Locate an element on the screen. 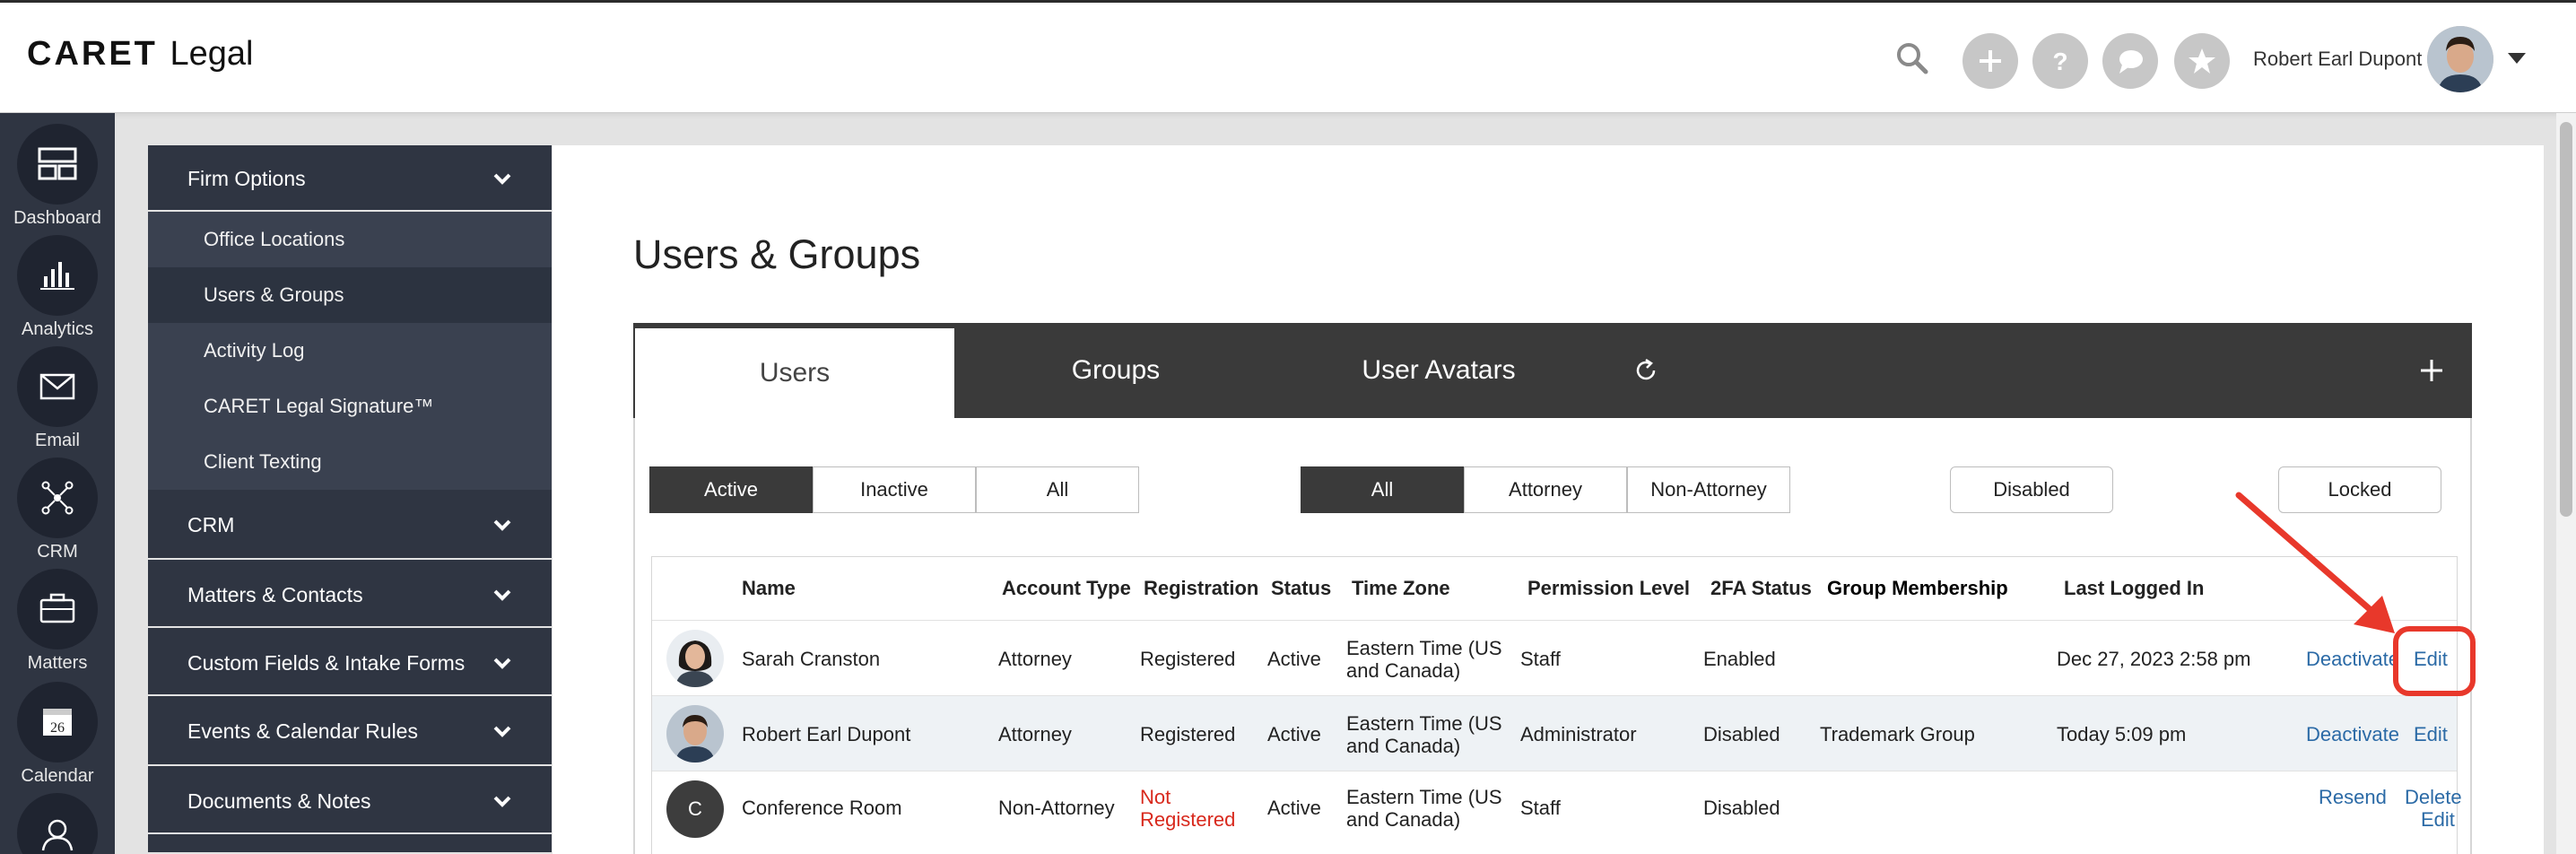 The image size is (2576, 854). nav-label: Dashboard is located at coordinates (57, 218).